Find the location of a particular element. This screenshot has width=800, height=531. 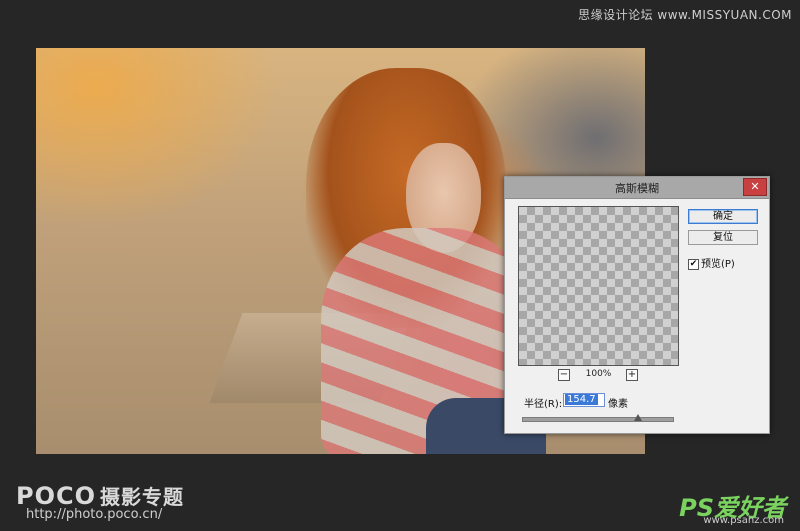

preview-label: 预览(P) is located at coordinates (718, 264).